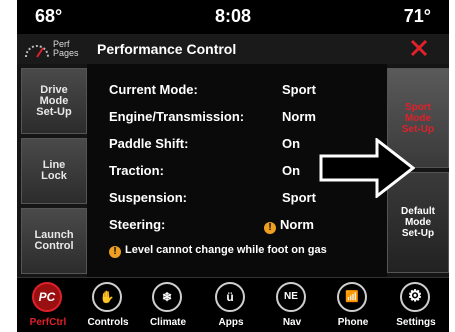  I want to click on launch-control-label: Launch Control, so click(54, 240).